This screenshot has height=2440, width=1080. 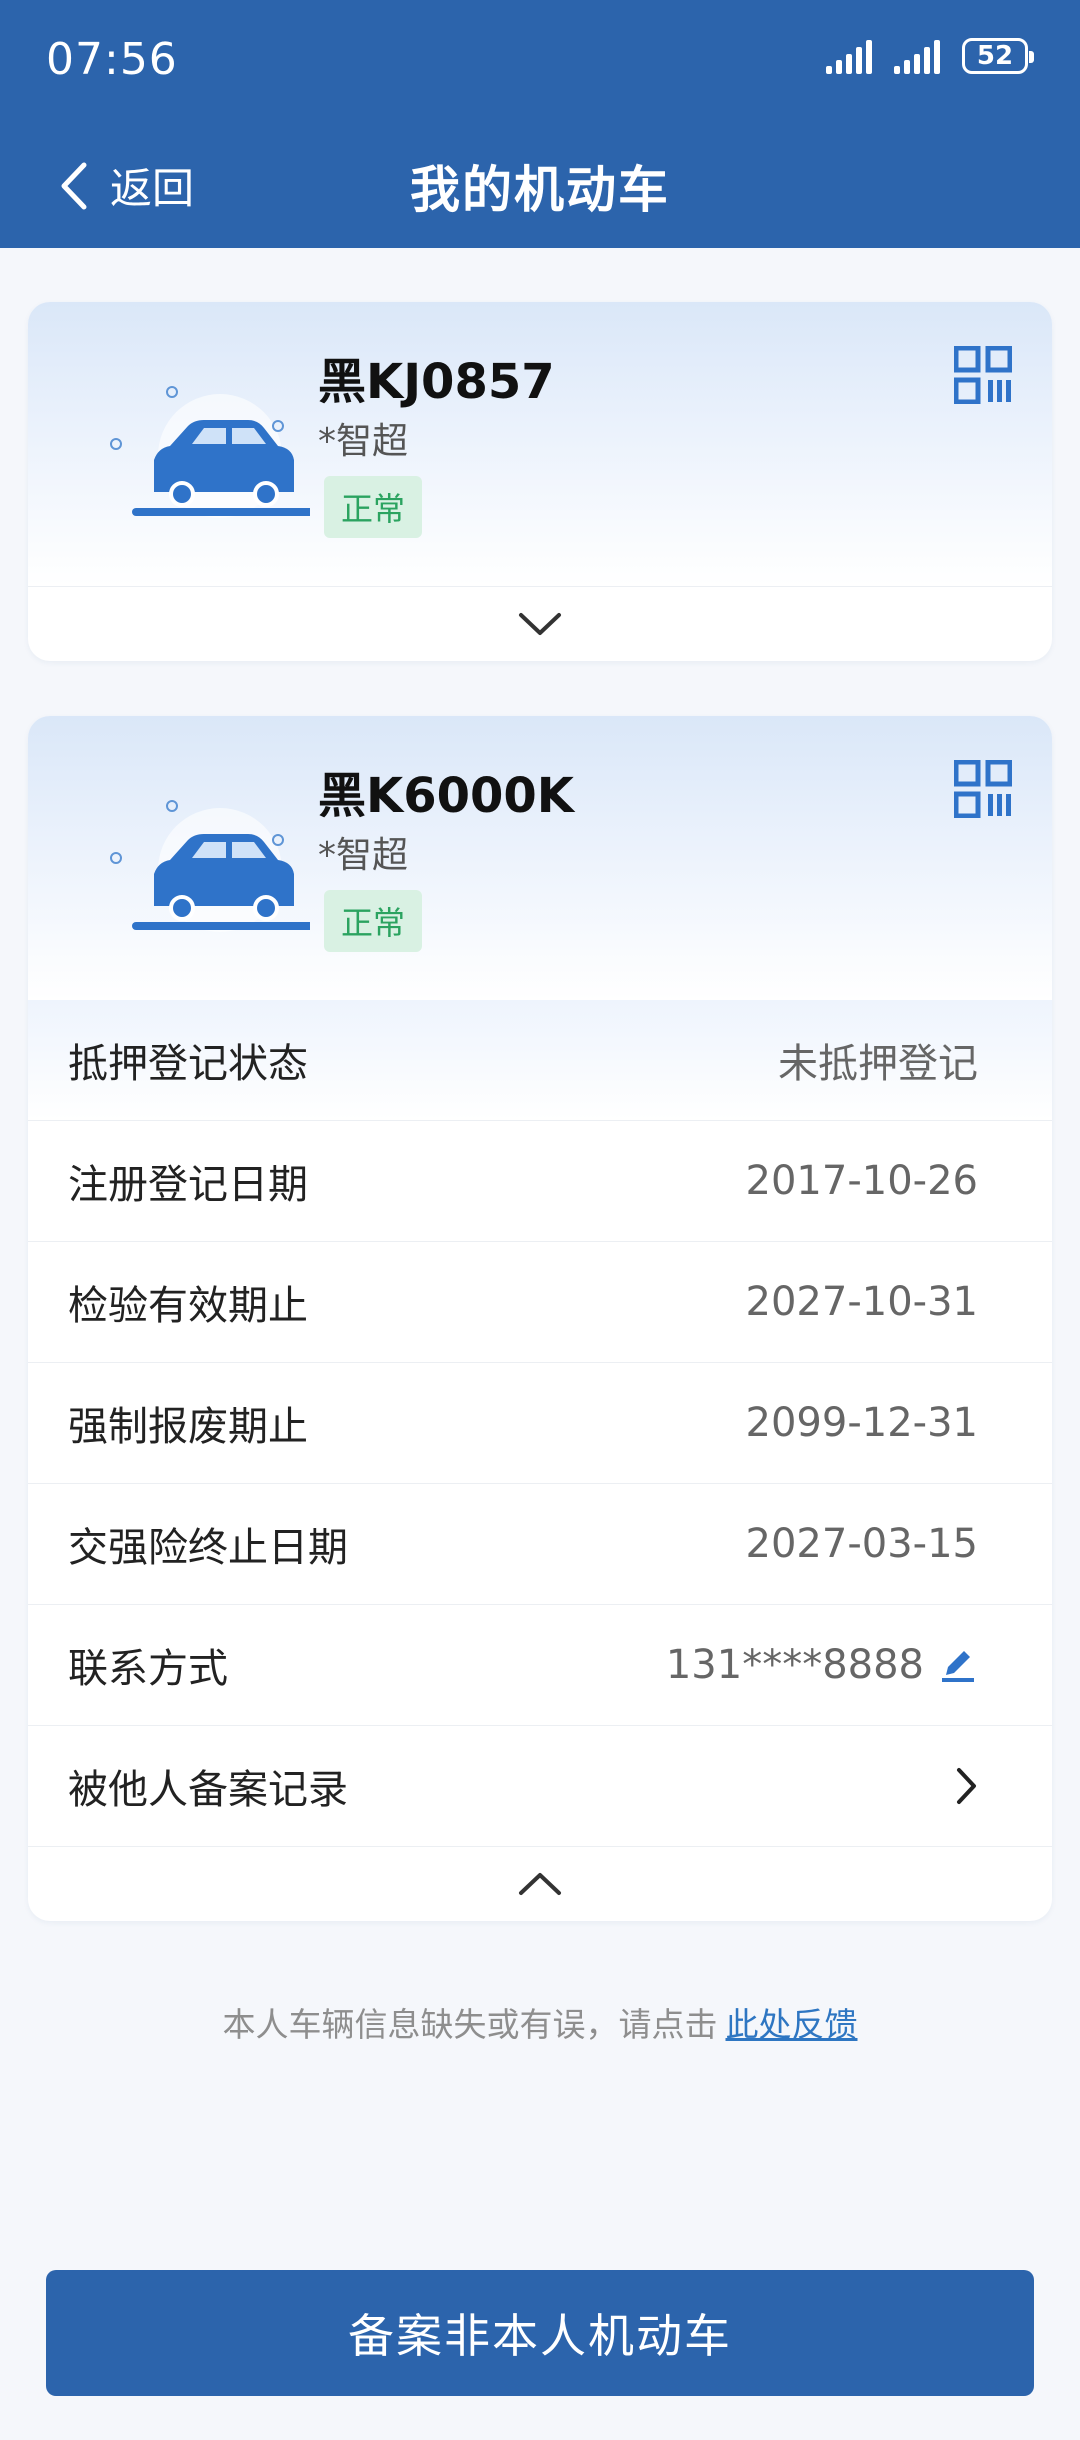 What do you see at coordinates (188, 1306) in the screenshot?
I see `detail-label: 检验有效期止` at bounding box center [188, 1306].